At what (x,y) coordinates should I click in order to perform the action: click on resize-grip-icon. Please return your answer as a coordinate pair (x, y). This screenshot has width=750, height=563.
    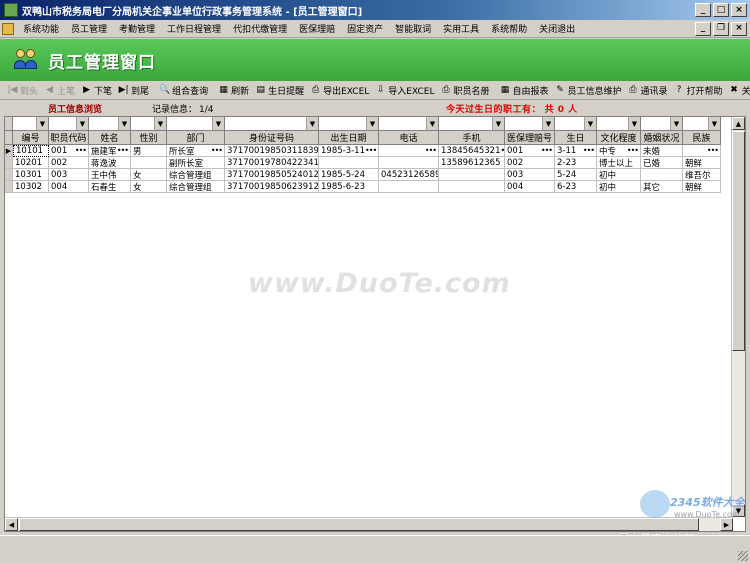
    Looking at the image, I should click on (743, 556).